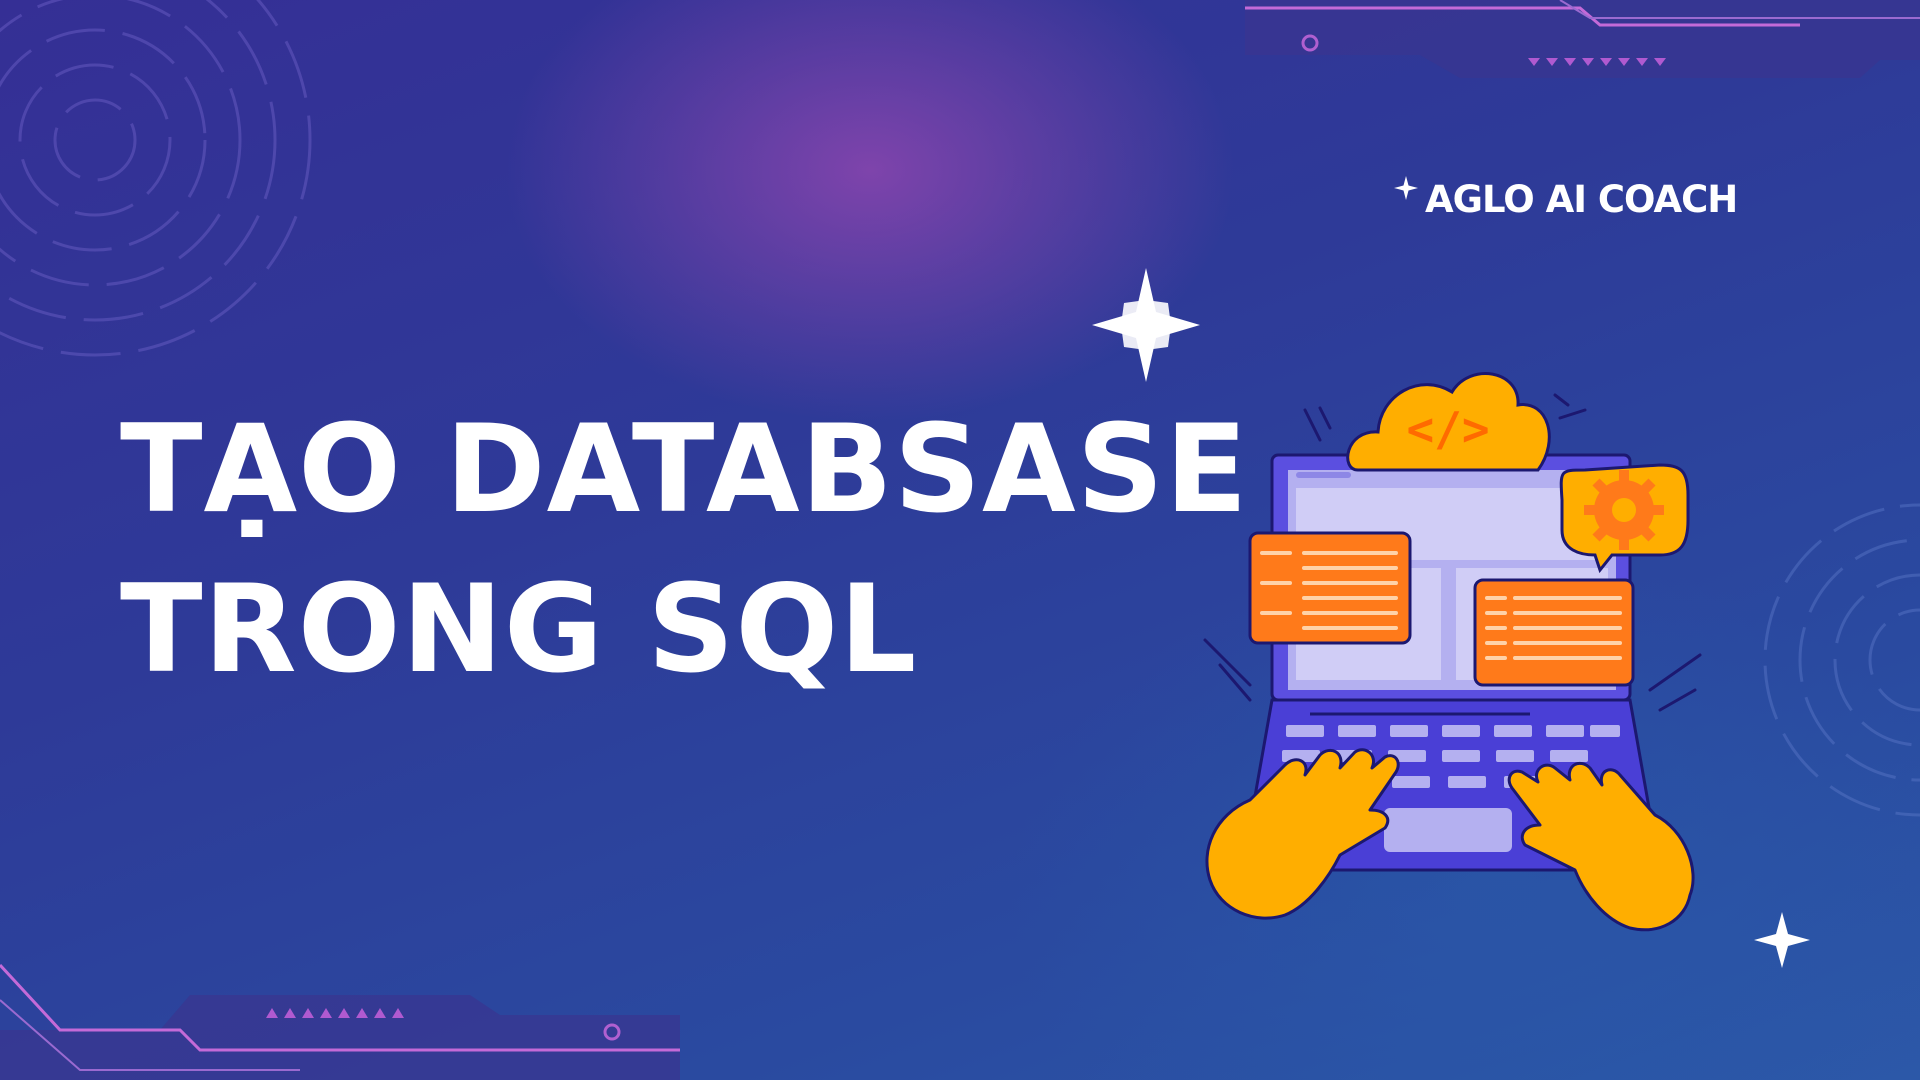 Image resolution: width=1920 pixels, height=1080 pixels. Describe the element at coordinates (1448, 830) in the screenshot. I see `touchpad` at that location.